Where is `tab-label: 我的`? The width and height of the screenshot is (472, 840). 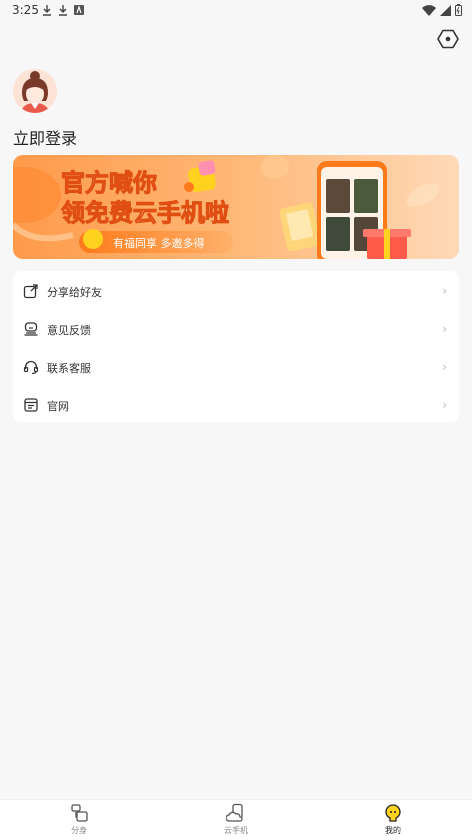 tab-label: 我的 is located at coordinates (393, 830).